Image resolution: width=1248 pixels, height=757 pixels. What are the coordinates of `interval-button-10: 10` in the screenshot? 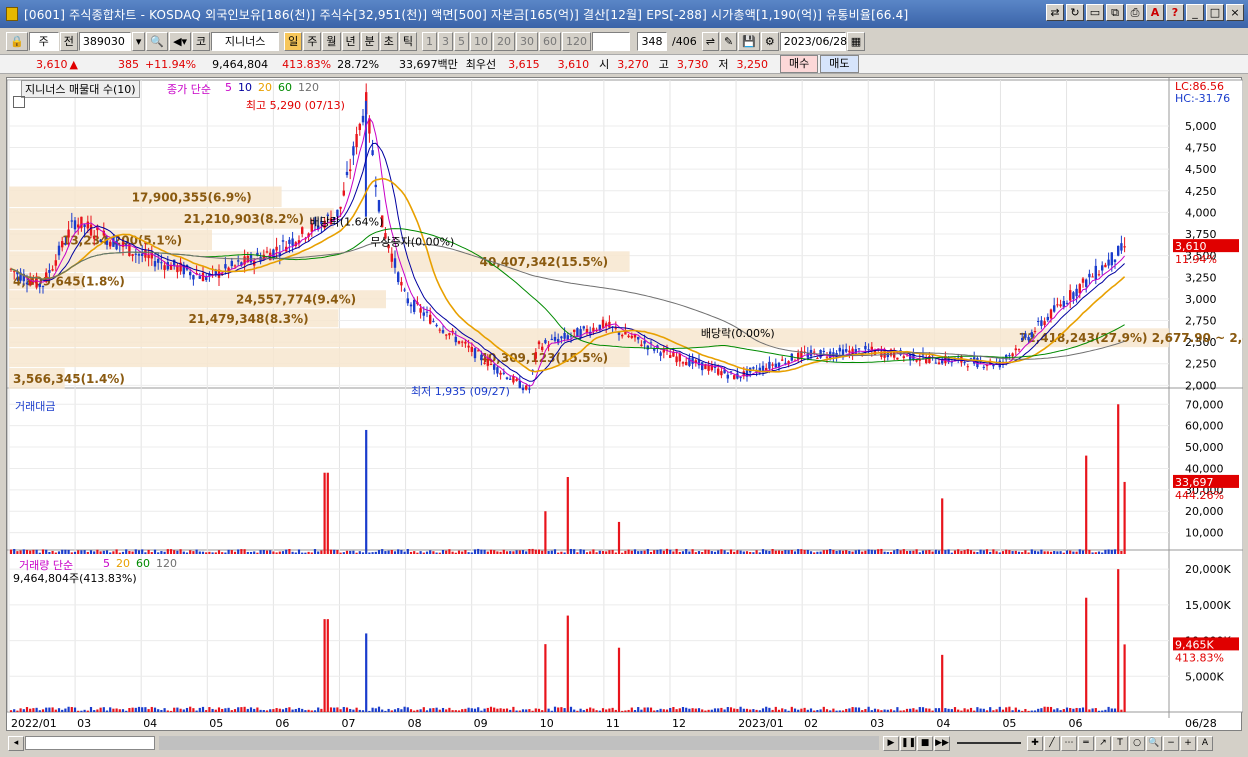 It's located at (481, 41).